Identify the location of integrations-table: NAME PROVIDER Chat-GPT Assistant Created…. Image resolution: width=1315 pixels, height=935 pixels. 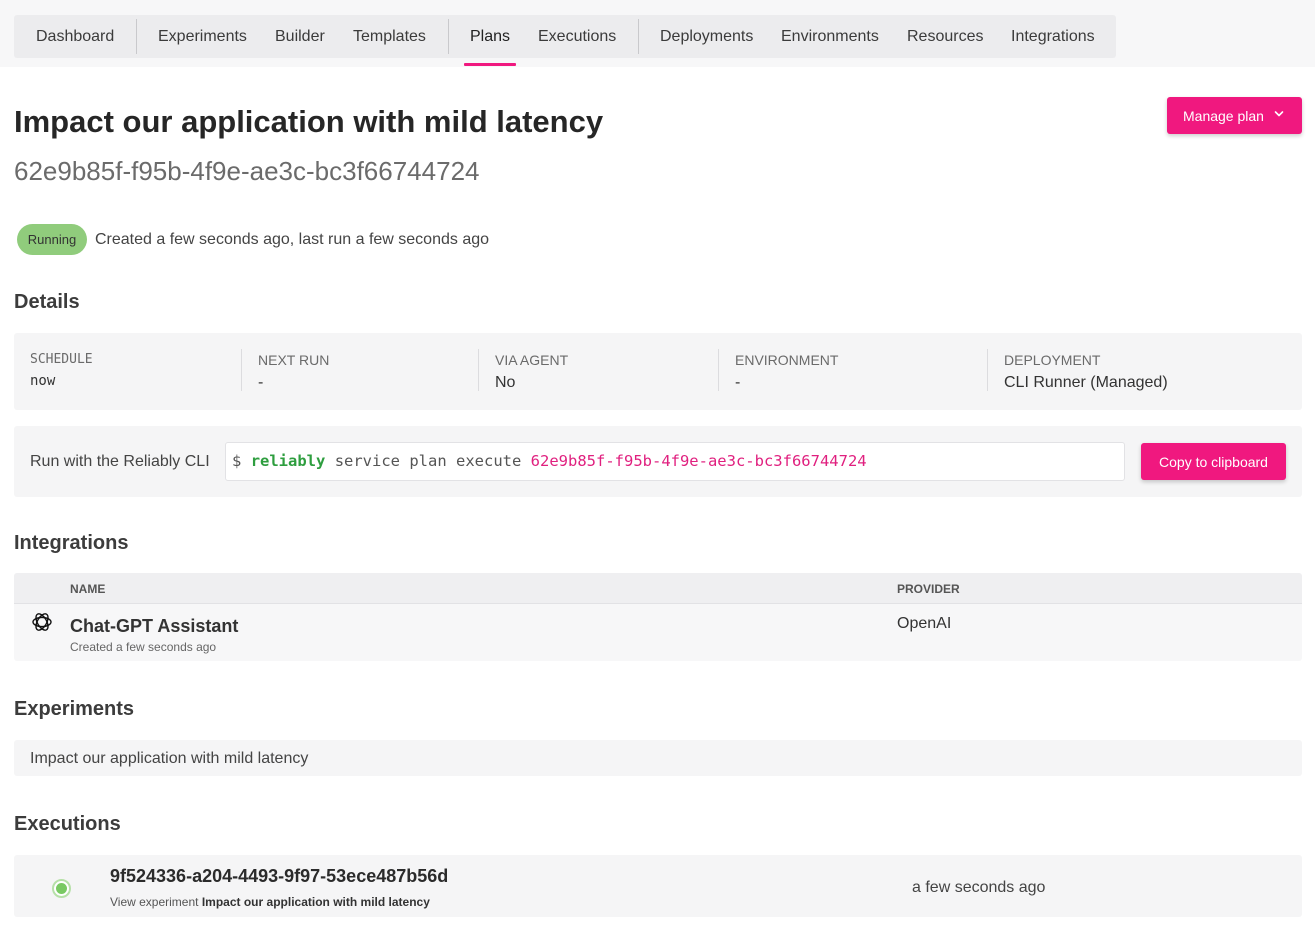
(658, 617).